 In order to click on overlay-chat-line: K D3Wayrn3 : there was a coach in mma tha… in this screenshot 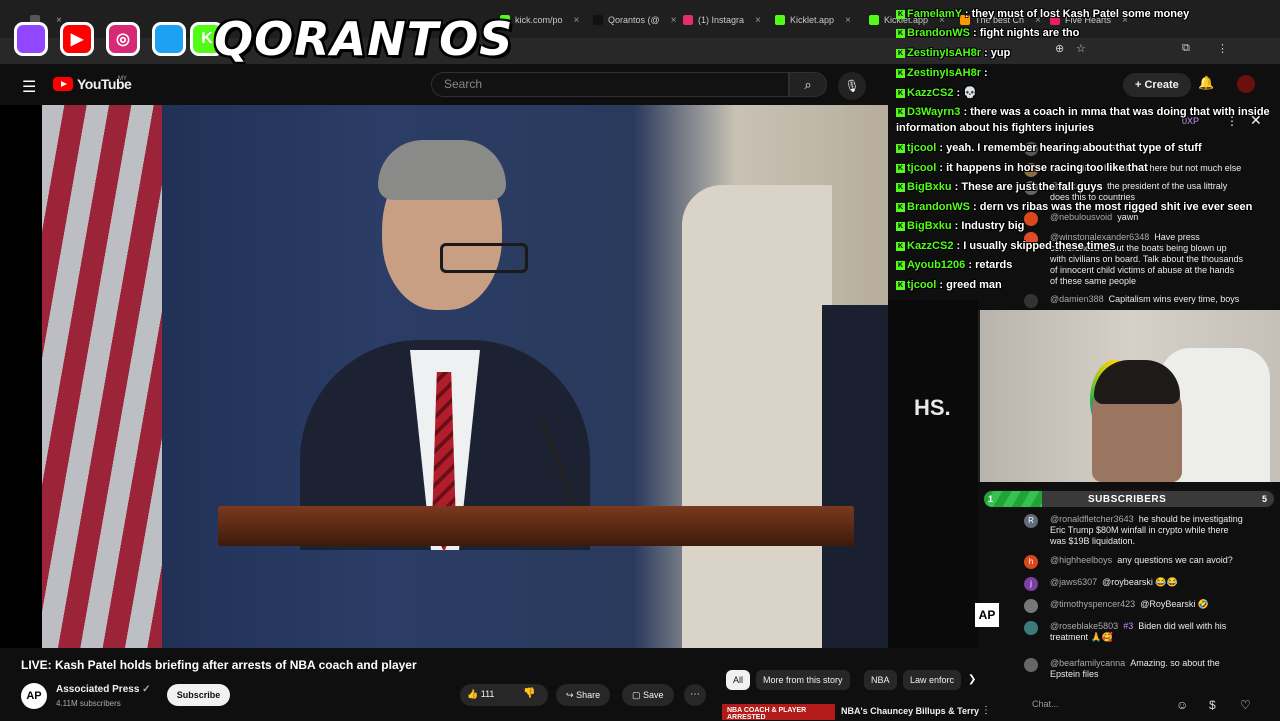, I will do `click(1083, 112)`.